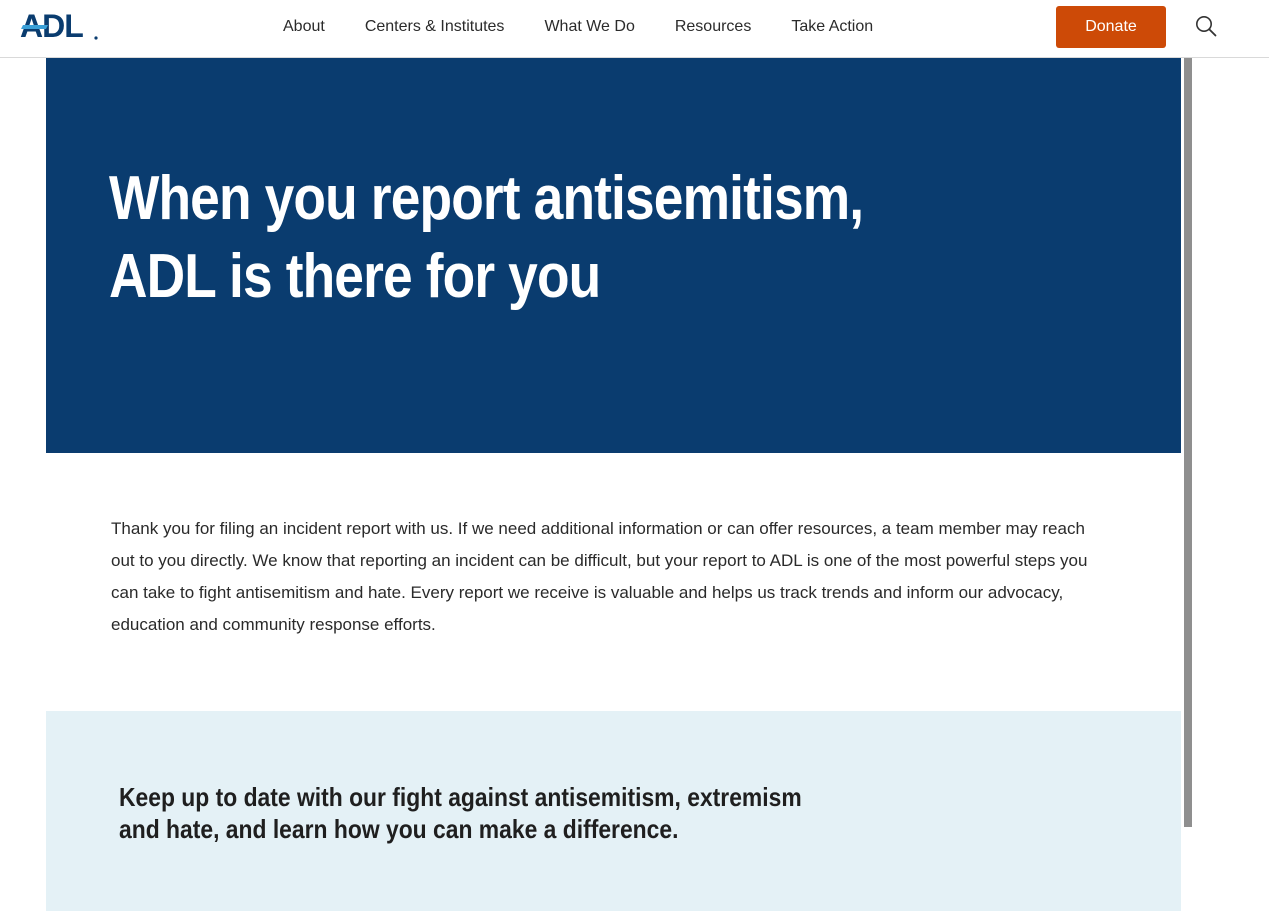 Image resolution: width=1269 pixels, height=911 pixels. I want to click on nav-item-about: About, so click(304, 27).